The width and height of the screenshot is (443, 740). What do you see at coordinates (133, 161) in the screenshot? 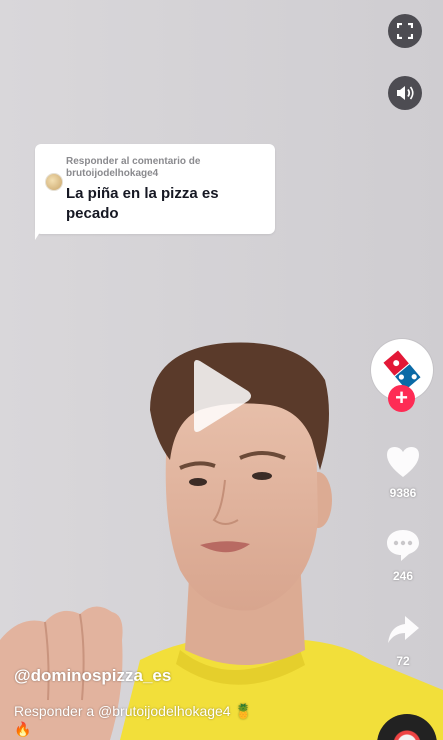
I see `reply-header-label: Responder al comentario de` at bounding box center [133, 161].